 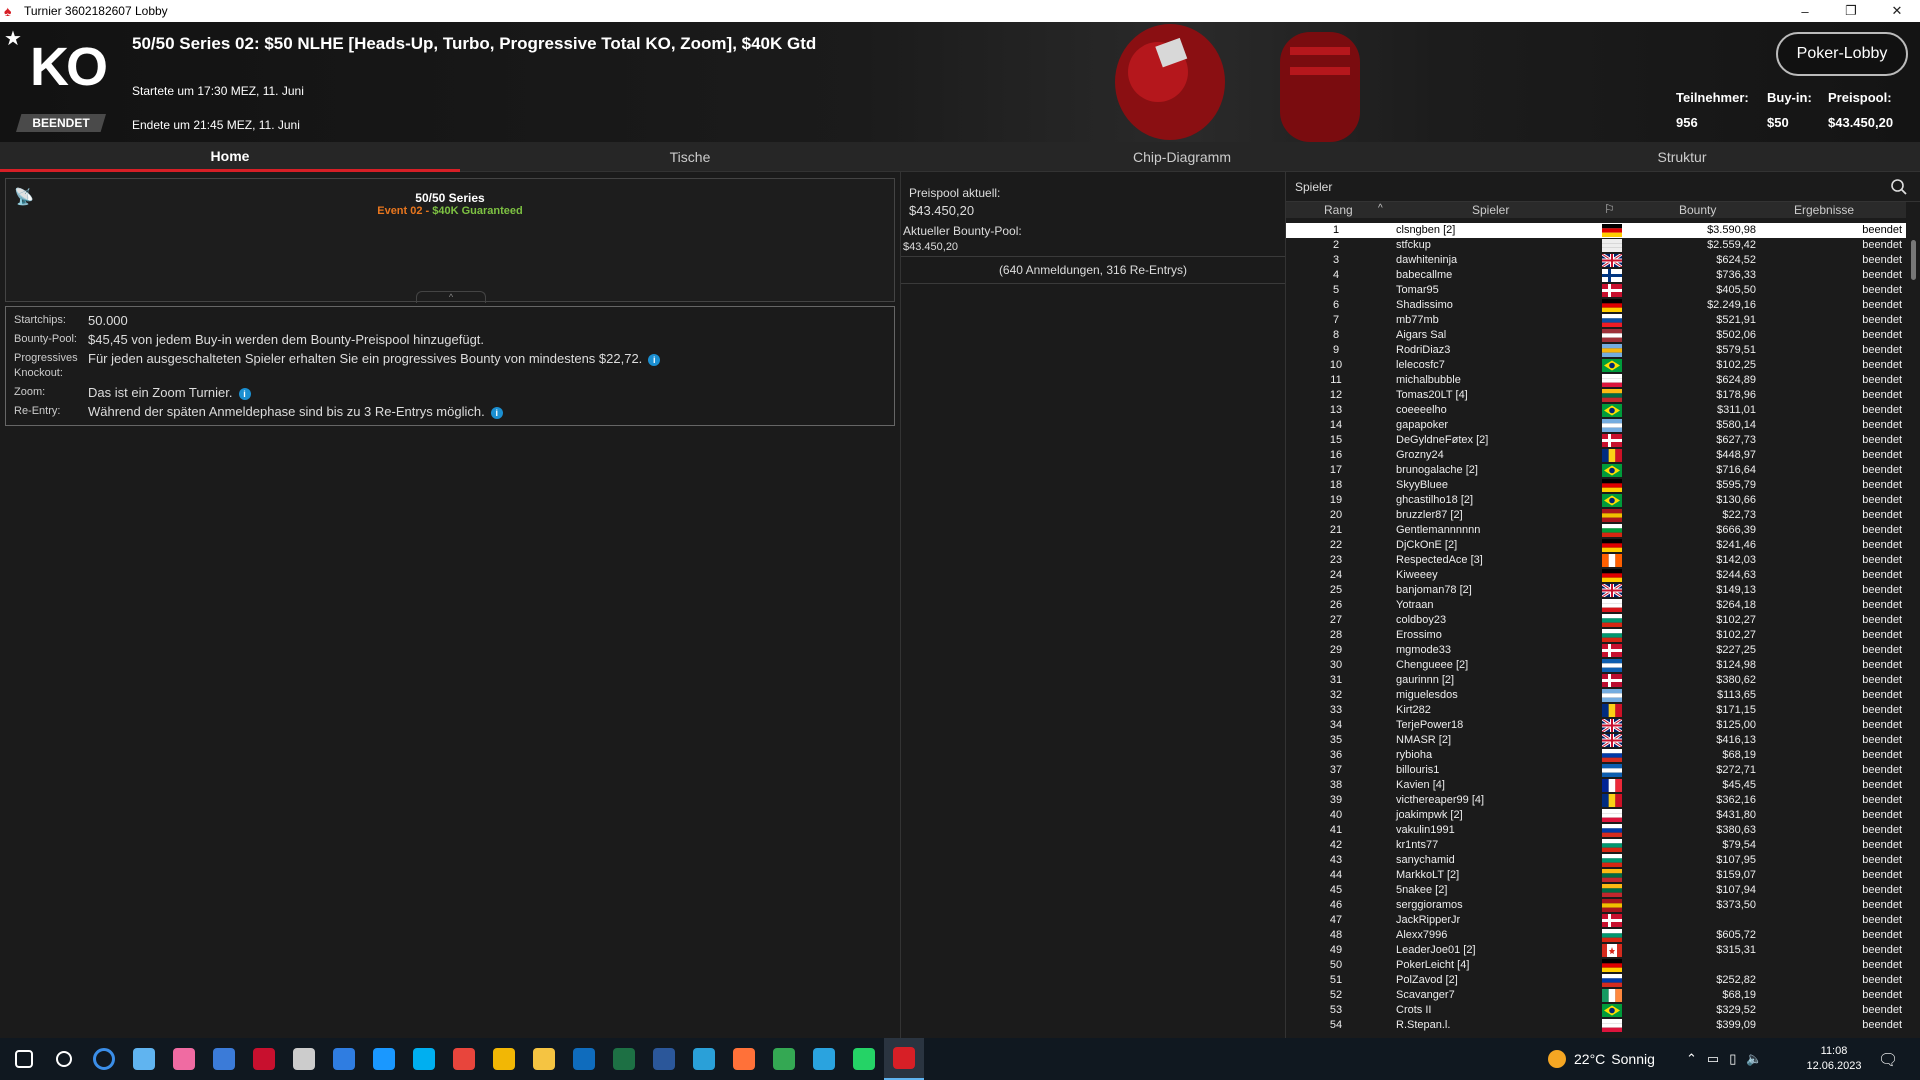 I want to click on table-row: 25 banjoman78 [2] $149,13 beendet, so click(x=1596, y=590).